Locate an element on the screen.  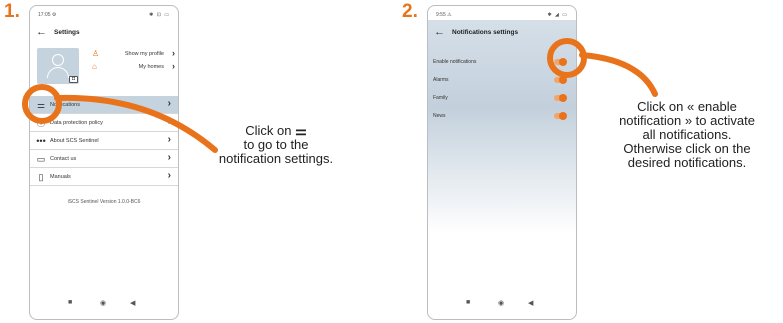
sliders-icon: ⚌ is located at coordinates (301, 130).